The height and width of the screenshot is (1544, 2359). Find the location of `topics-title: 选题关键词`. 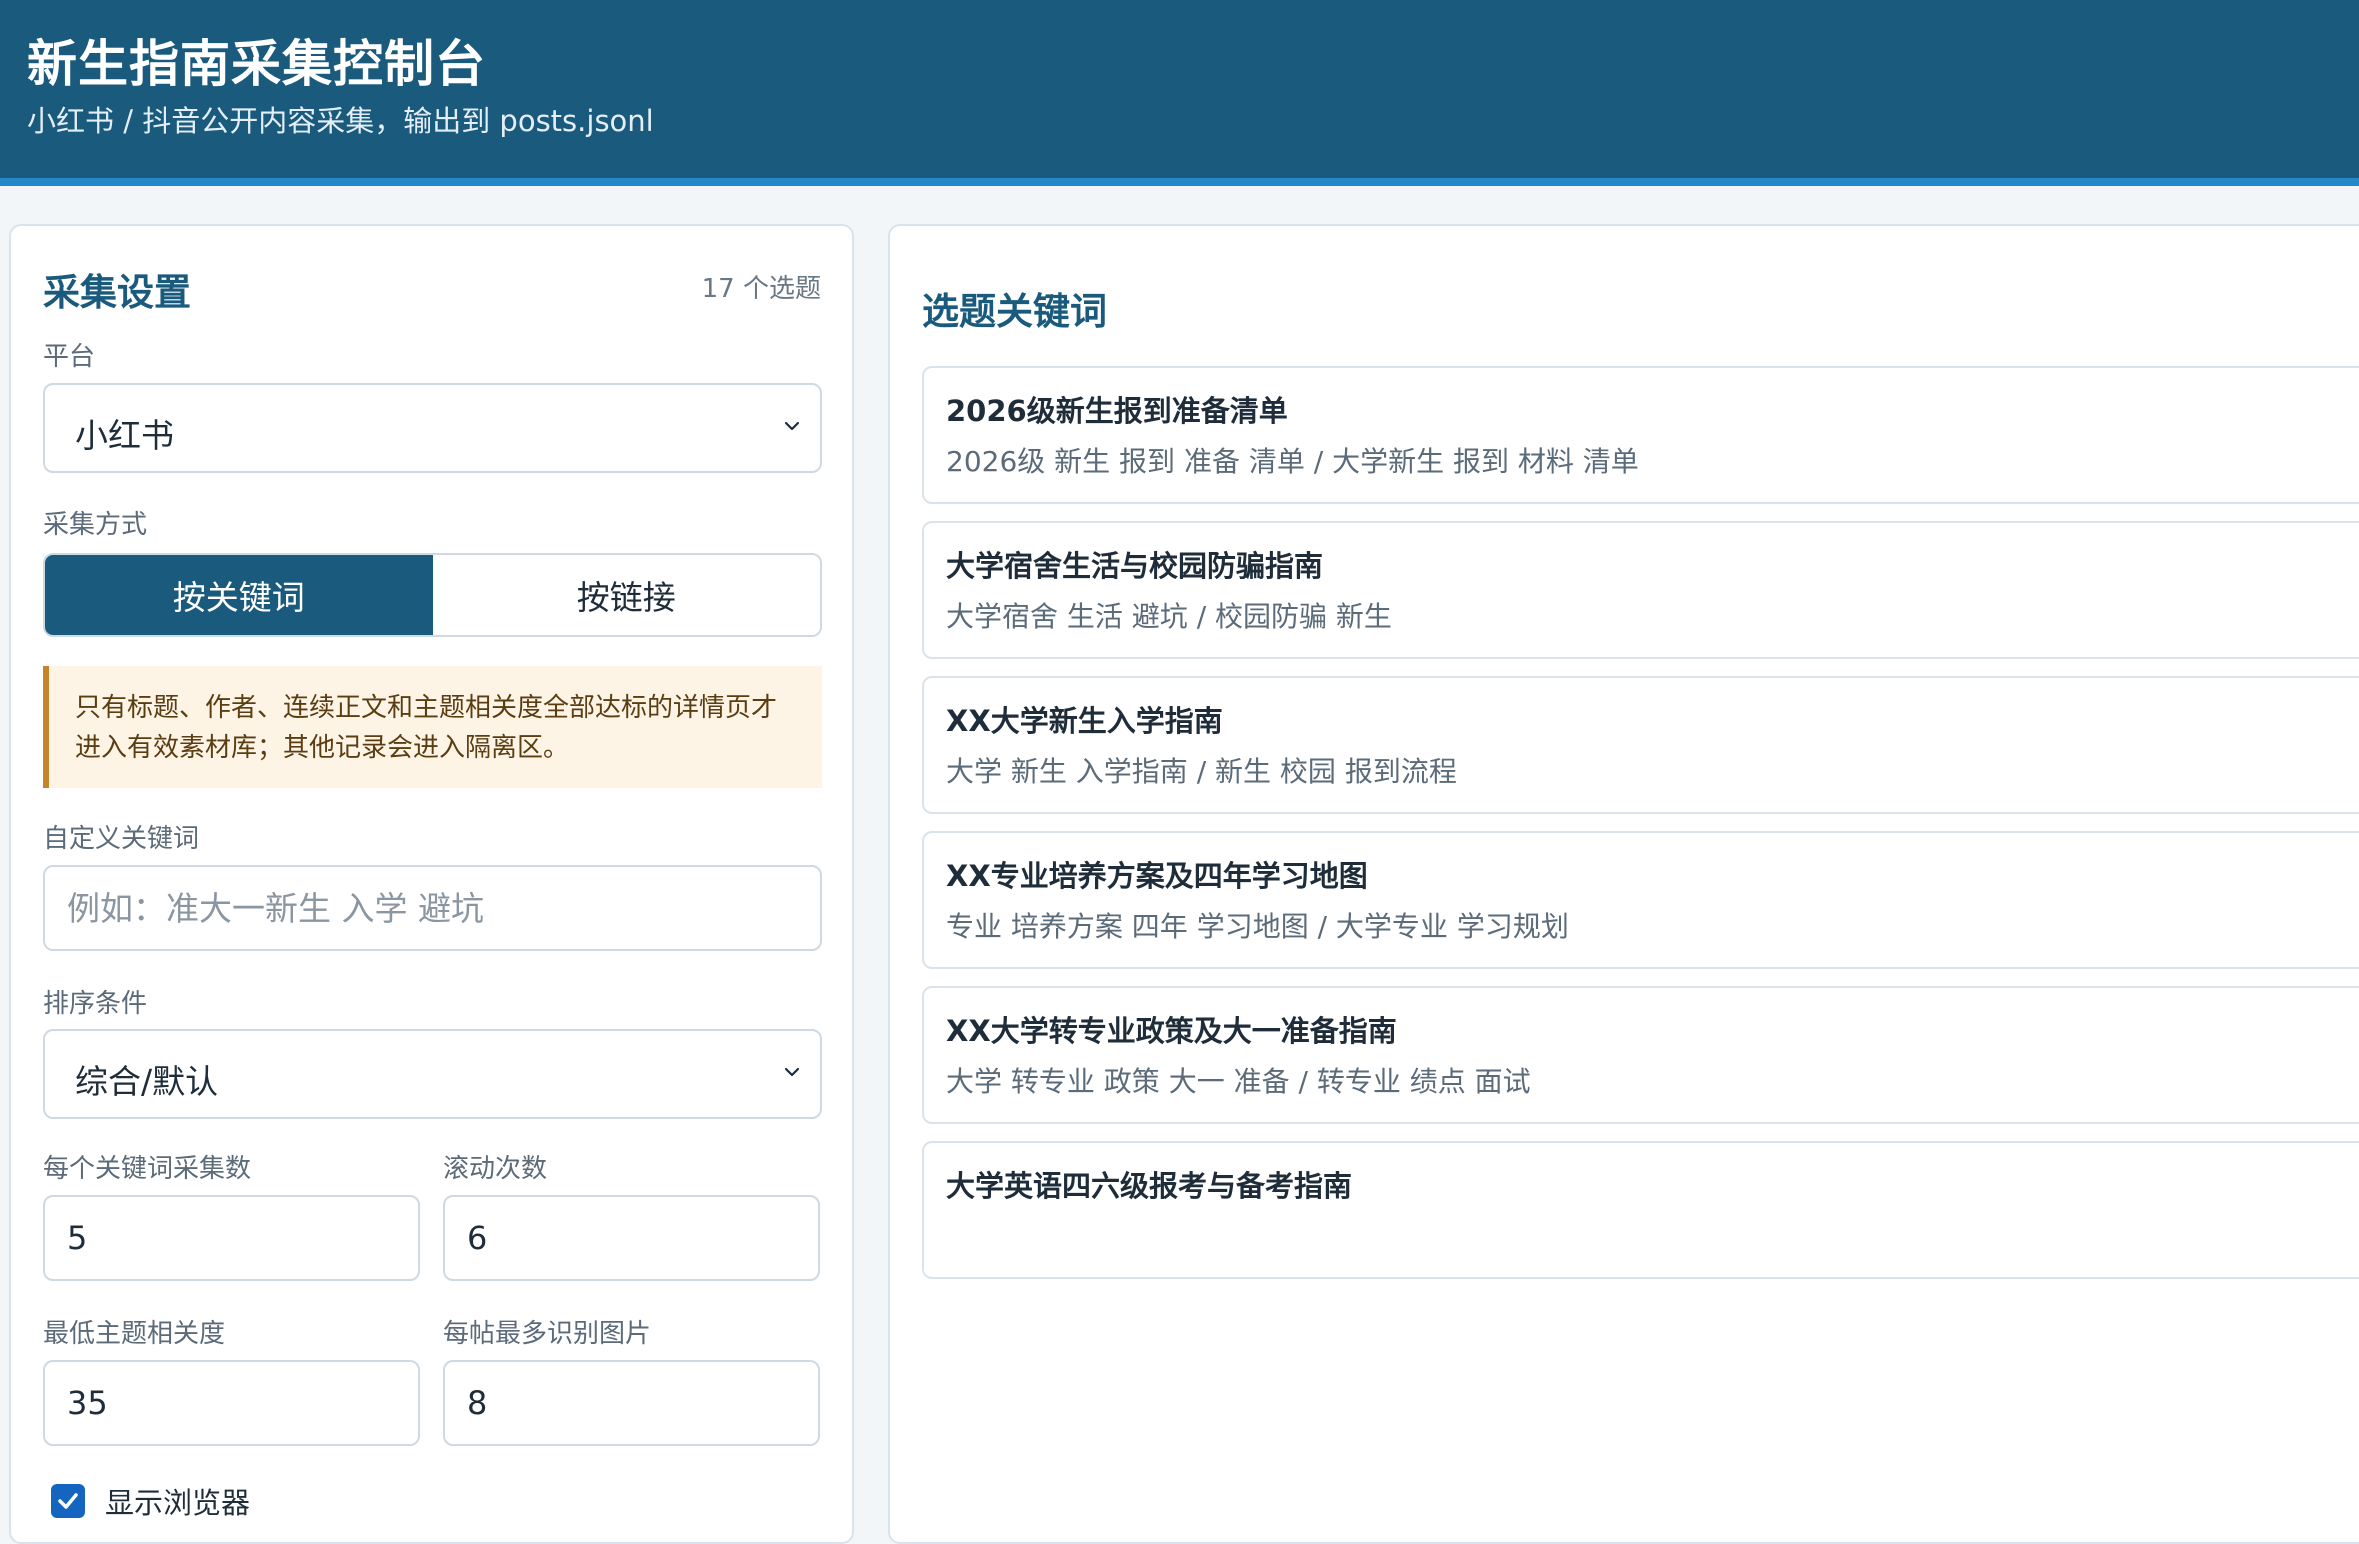

topics-title: 选题关键词 is located at coordinates (1014, 311).